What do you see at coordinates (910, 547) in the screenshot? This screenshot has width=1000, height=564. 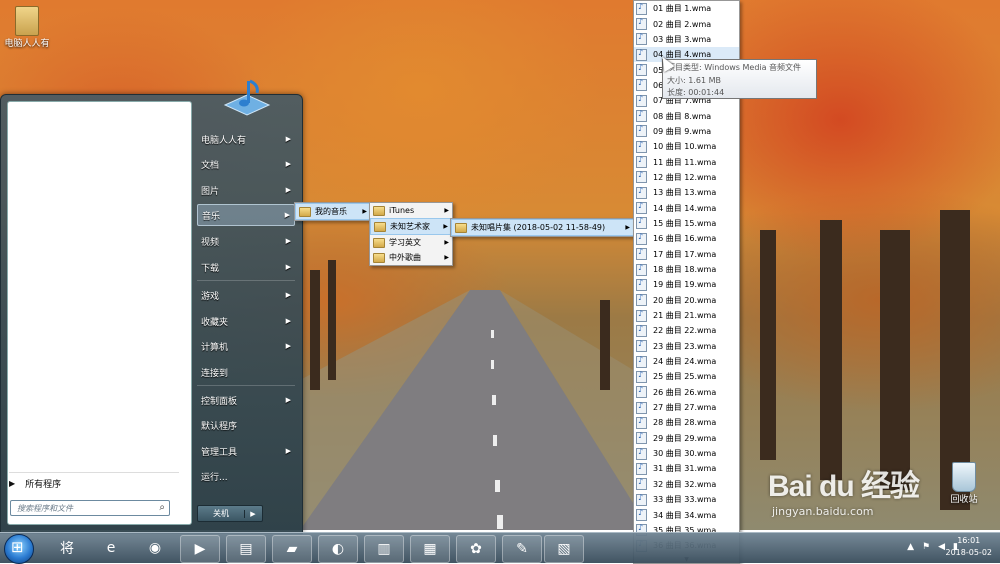 I see `chevron-up-icon: ▲` at bounding box center [910, 547].